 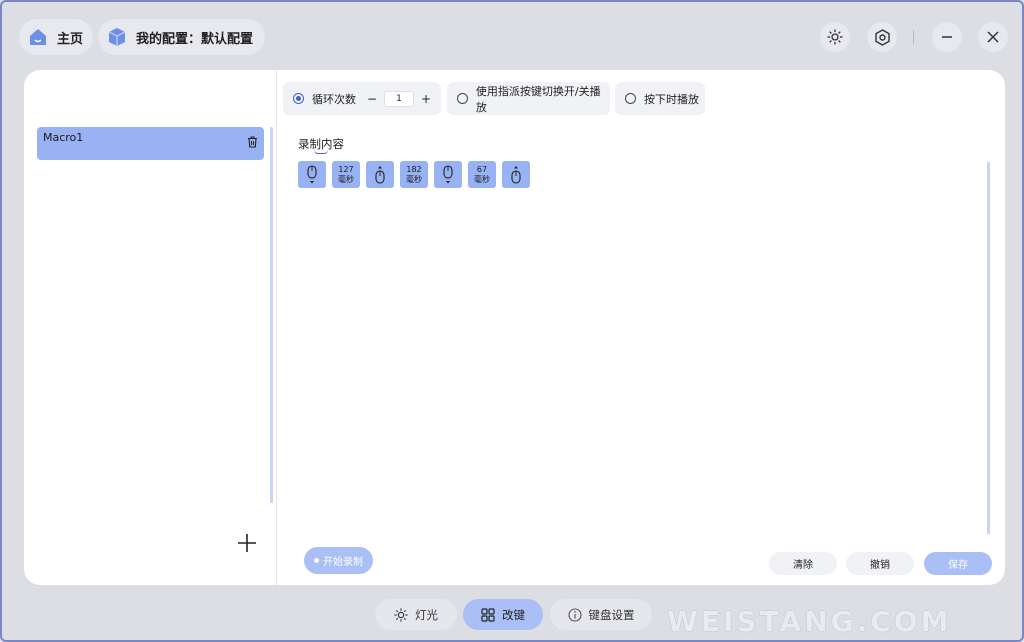 What do you see at coordinates (809, 621) in the screenshot?
I see `watermark: WEISTANG.COM` at bounding box center [809, 621].